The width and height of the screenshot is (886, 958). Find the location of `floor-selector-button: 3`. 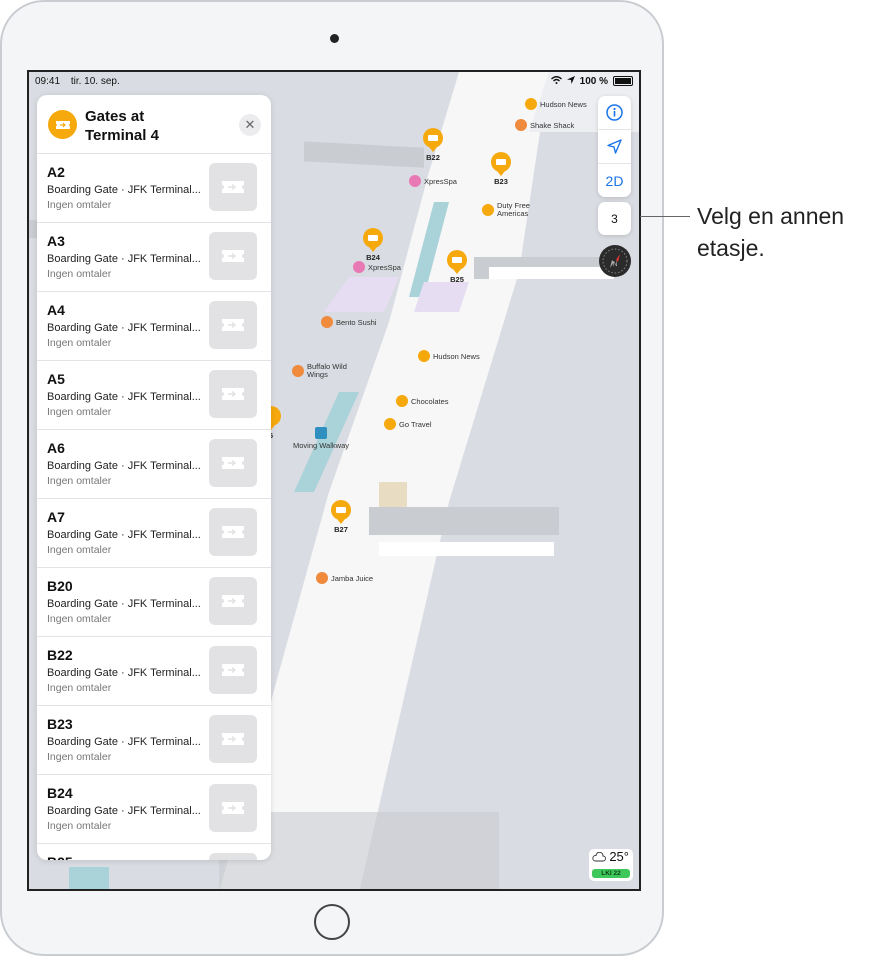

floor-selector-button: 3 is located at coordinates (614, 218).